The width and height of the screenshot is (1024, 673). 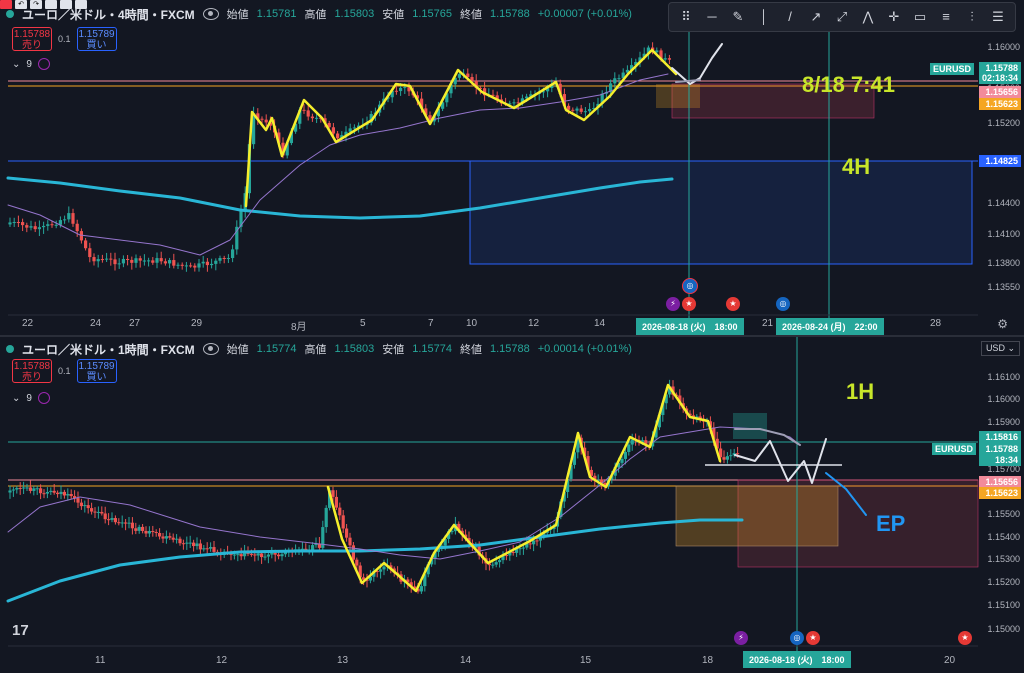 I want to click on chevron-down-icon: ⌄, so click(x=16, y=64).